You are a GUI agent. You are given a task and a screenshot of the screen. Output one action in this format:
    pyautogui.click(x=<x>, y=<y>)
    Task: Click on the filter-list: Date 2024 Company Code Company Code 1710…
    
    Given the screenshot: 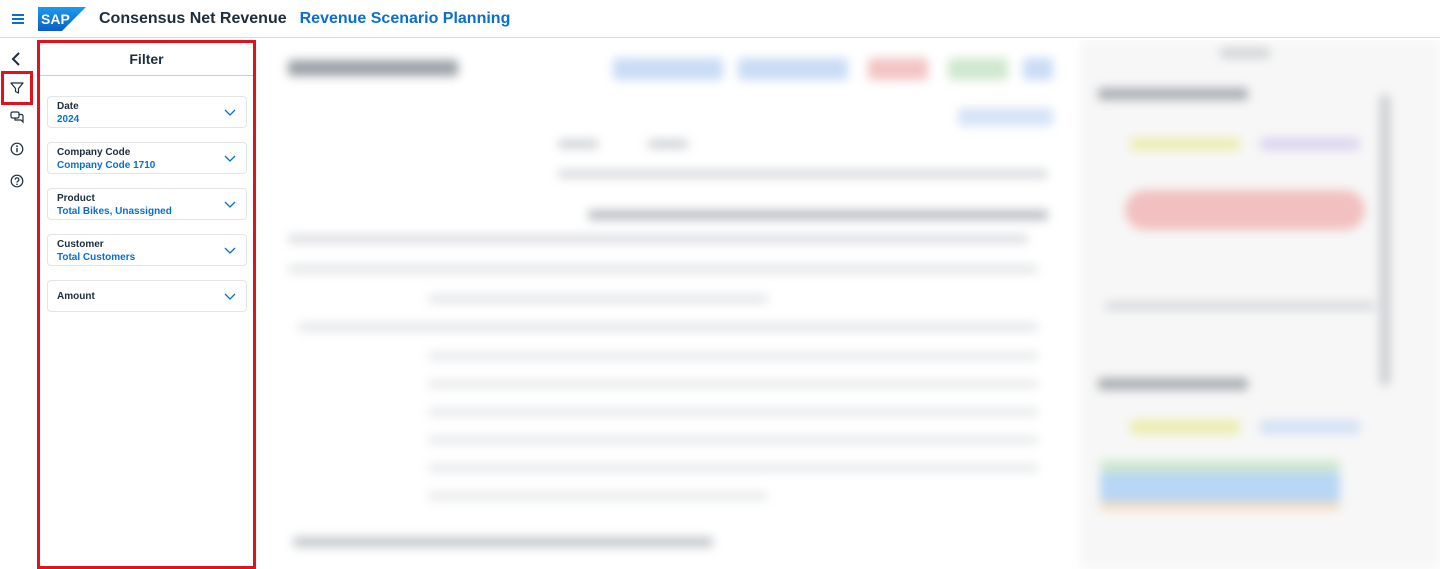 What is the action you would take?
    pyautogui.click(x=146, y=194)
    